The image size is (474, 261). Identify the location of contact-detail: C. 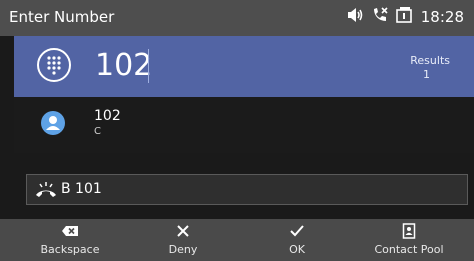
(97, 131).